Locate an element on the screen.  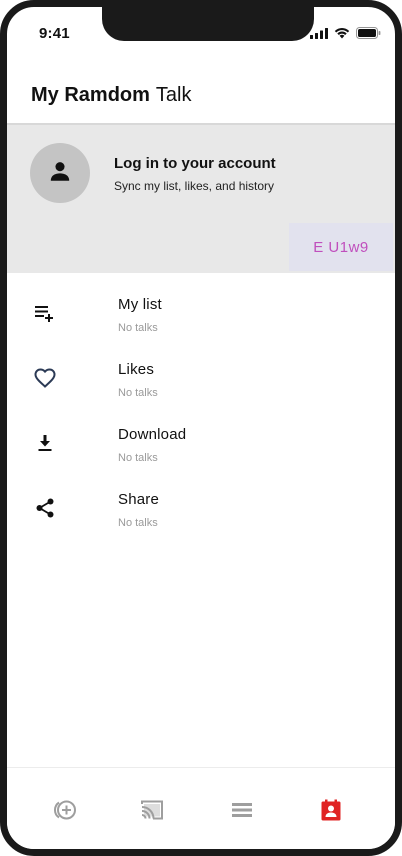
device-notch is located at coordinates (208, 24).